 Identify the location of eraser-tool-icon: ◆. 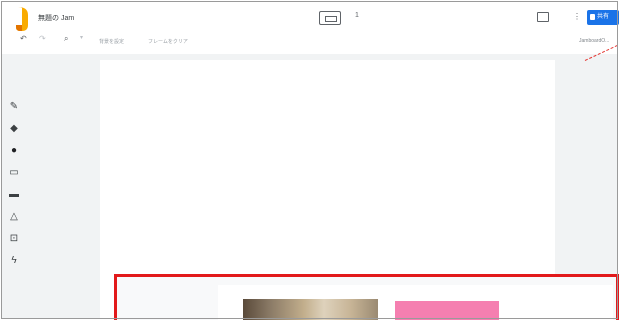
(14, 129).